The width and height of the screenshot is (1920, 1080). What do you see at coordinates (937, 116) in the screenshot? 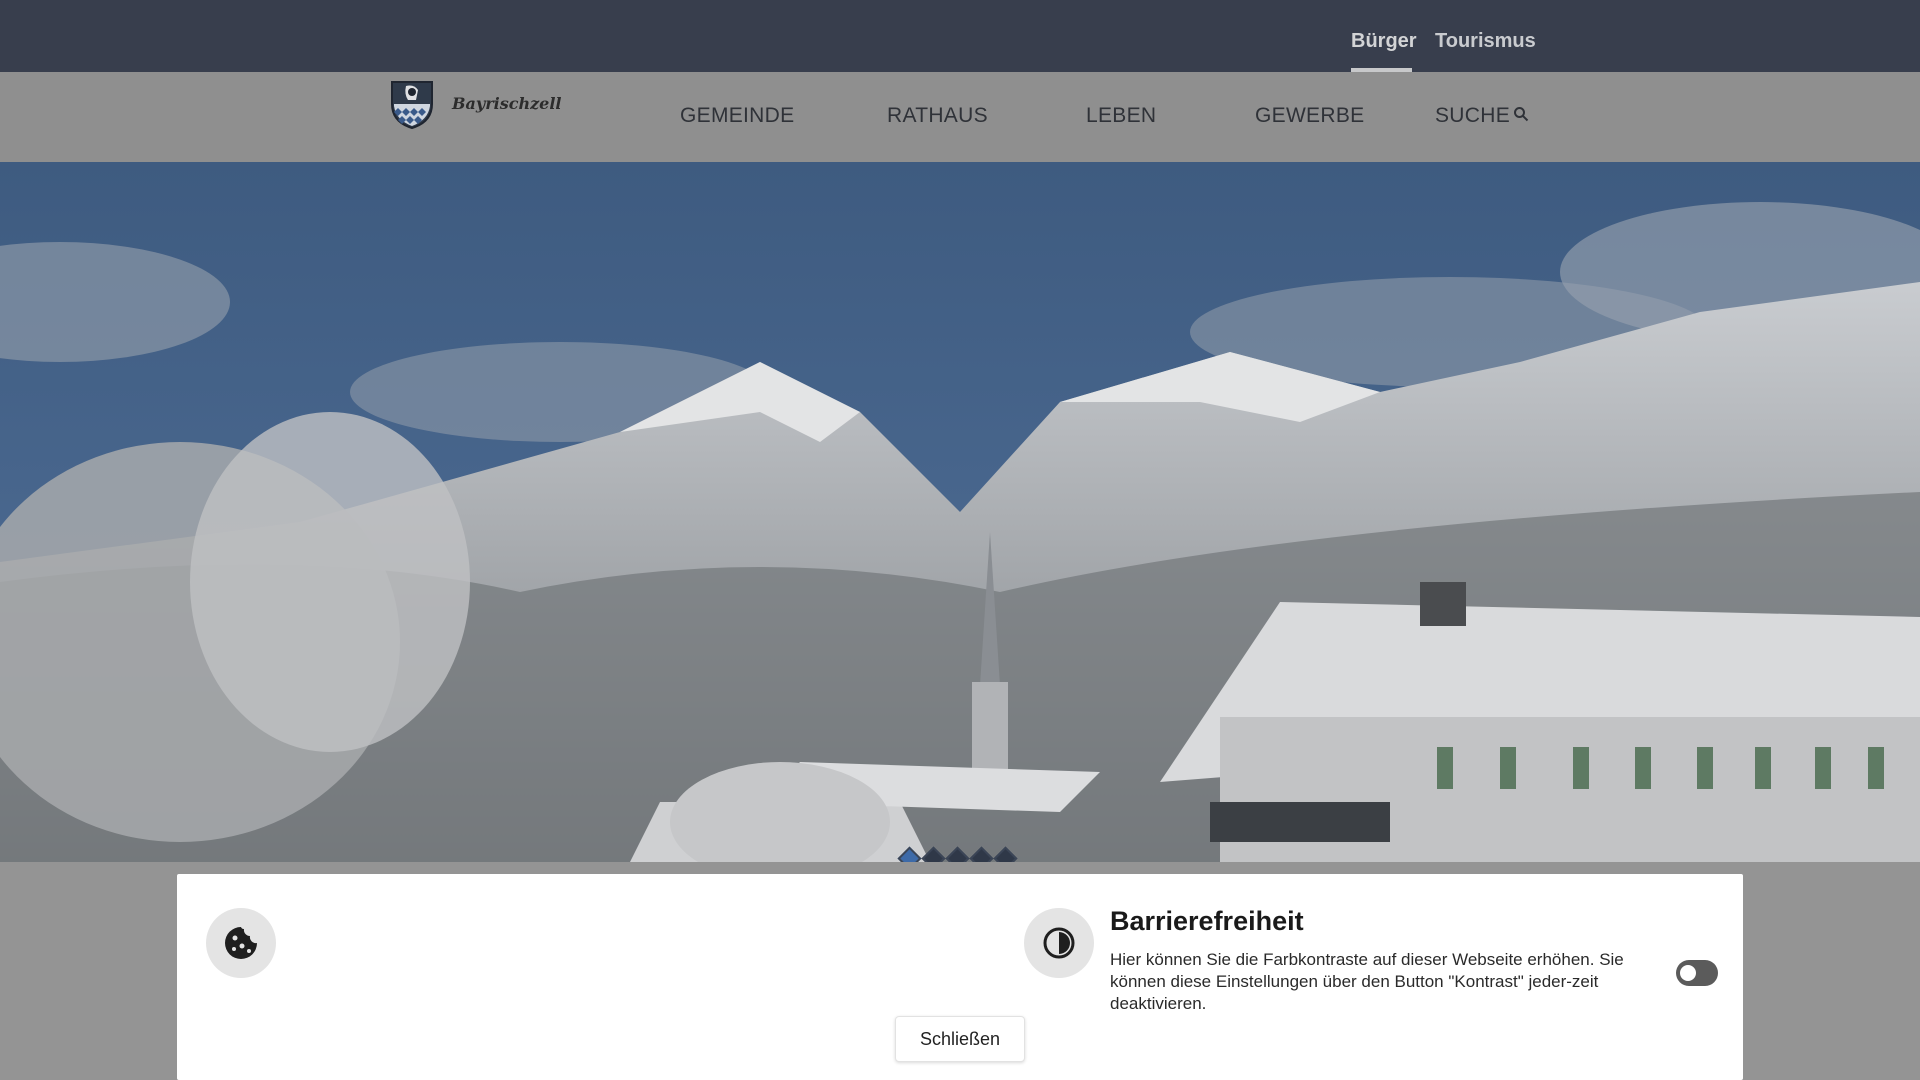
I see `nav-item-rathaus: RATHAUS` at bounding box center [937, 116].